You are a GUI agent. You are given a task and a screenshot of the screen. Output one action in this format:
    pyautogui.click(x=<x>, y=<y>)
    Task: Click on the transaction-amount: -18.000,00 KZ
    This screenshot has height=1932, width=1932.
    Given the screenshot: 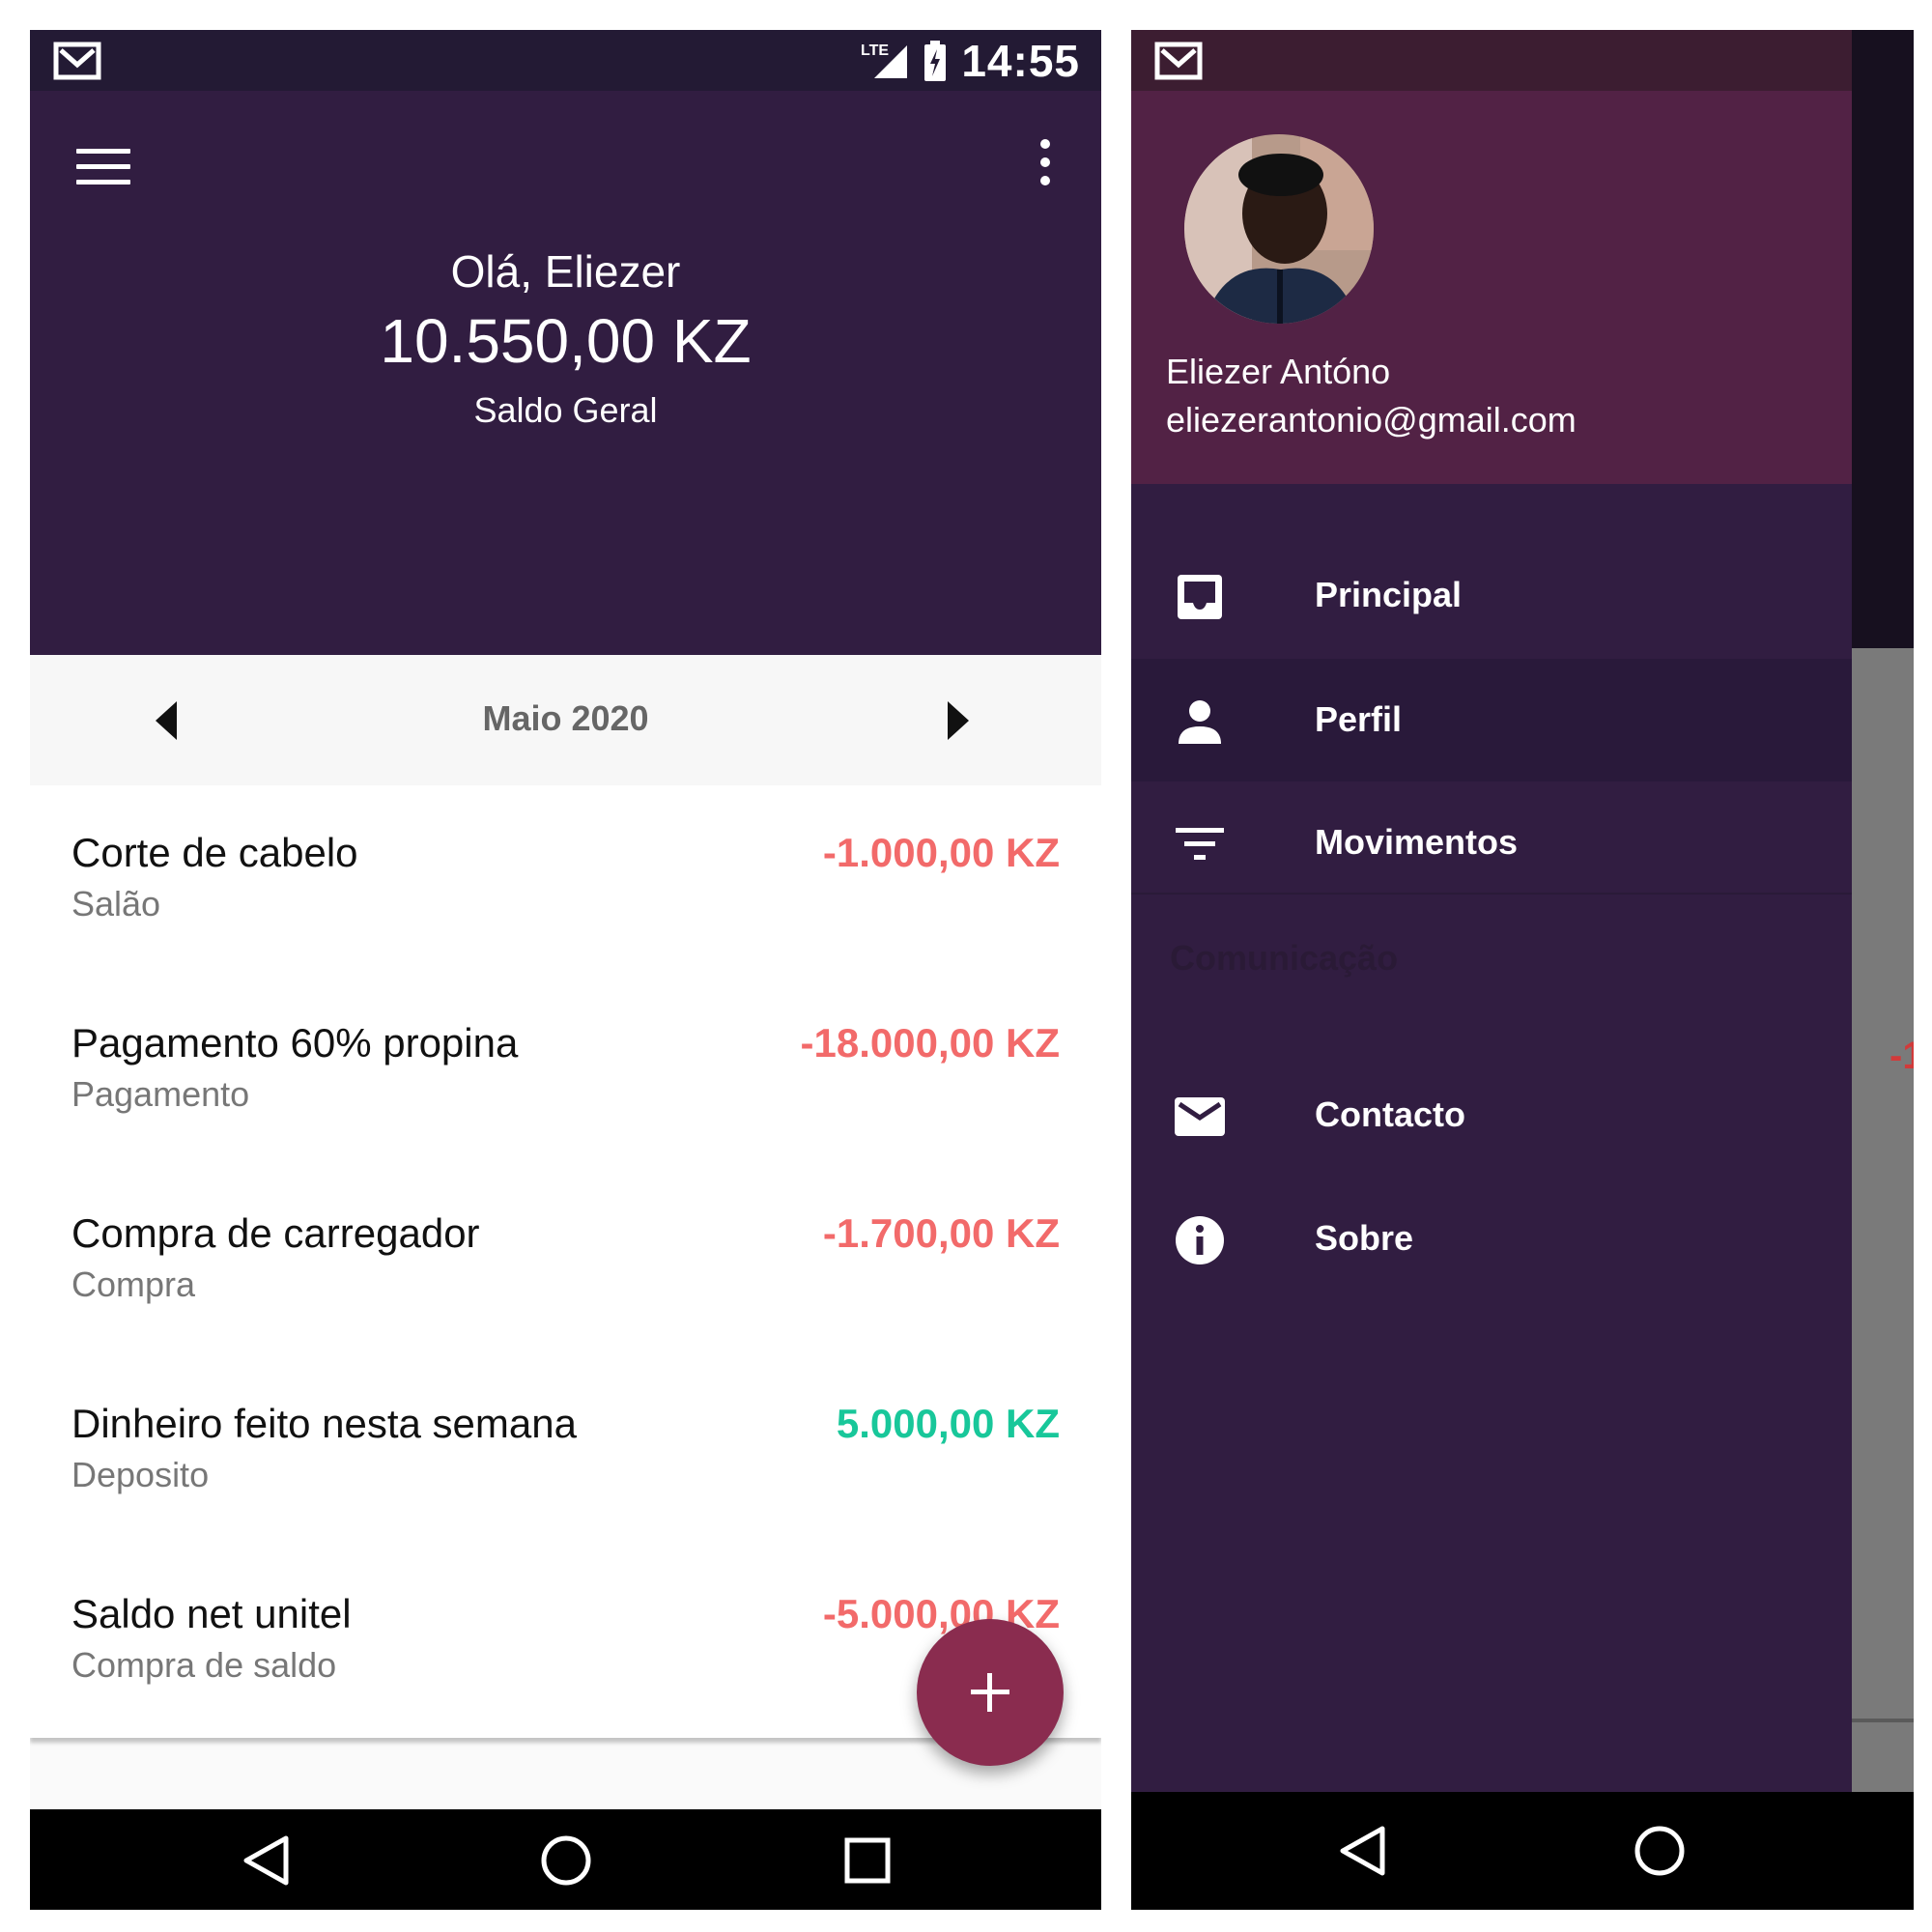 What is the action you would take?
    pyautogui.click(x=930, y=1042)
    